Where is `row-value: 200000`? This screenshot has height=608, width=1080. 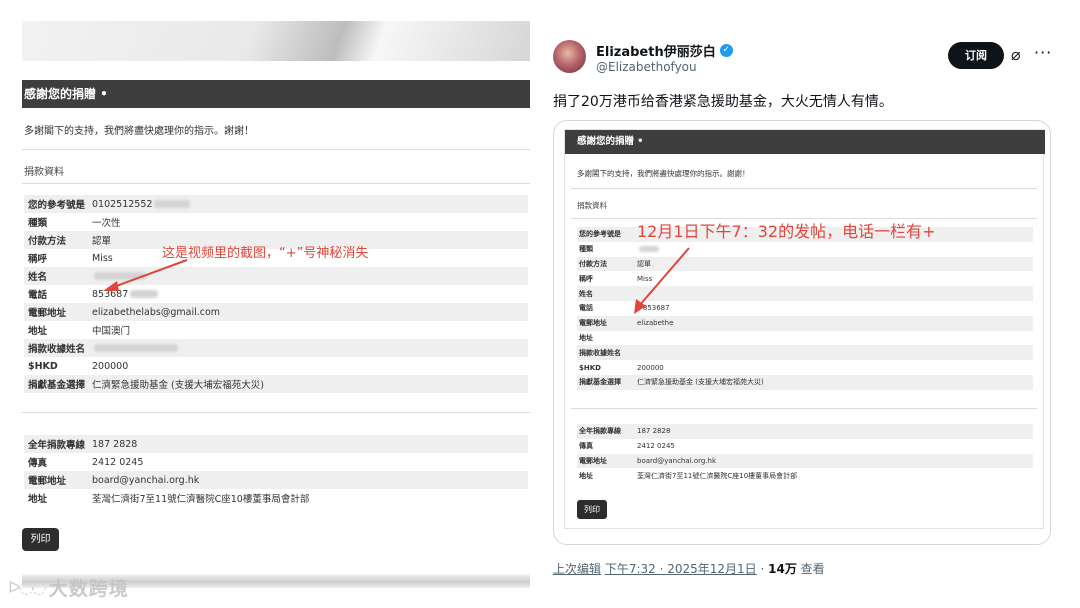
row-value: 200000 is located at coordinates (110, 366).